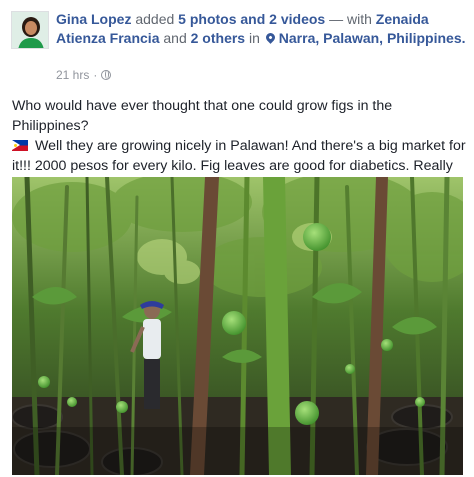  What do you see at coordinates (270, 37) in the screenshot?
I see `location-pin-icon` at bounding box center [270, 37].